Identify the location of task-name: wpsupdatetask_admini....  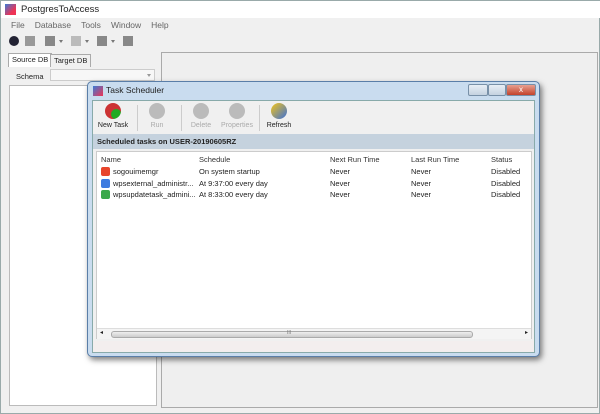
(154, 194).